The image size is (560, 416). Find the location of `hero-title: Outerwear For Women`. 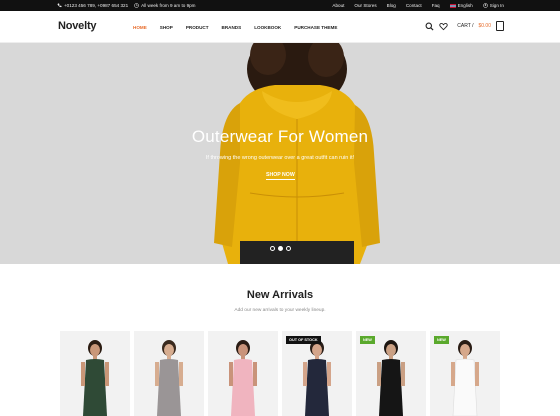

hero-title: Outerwear For Women is located at coordinates (280, 136).